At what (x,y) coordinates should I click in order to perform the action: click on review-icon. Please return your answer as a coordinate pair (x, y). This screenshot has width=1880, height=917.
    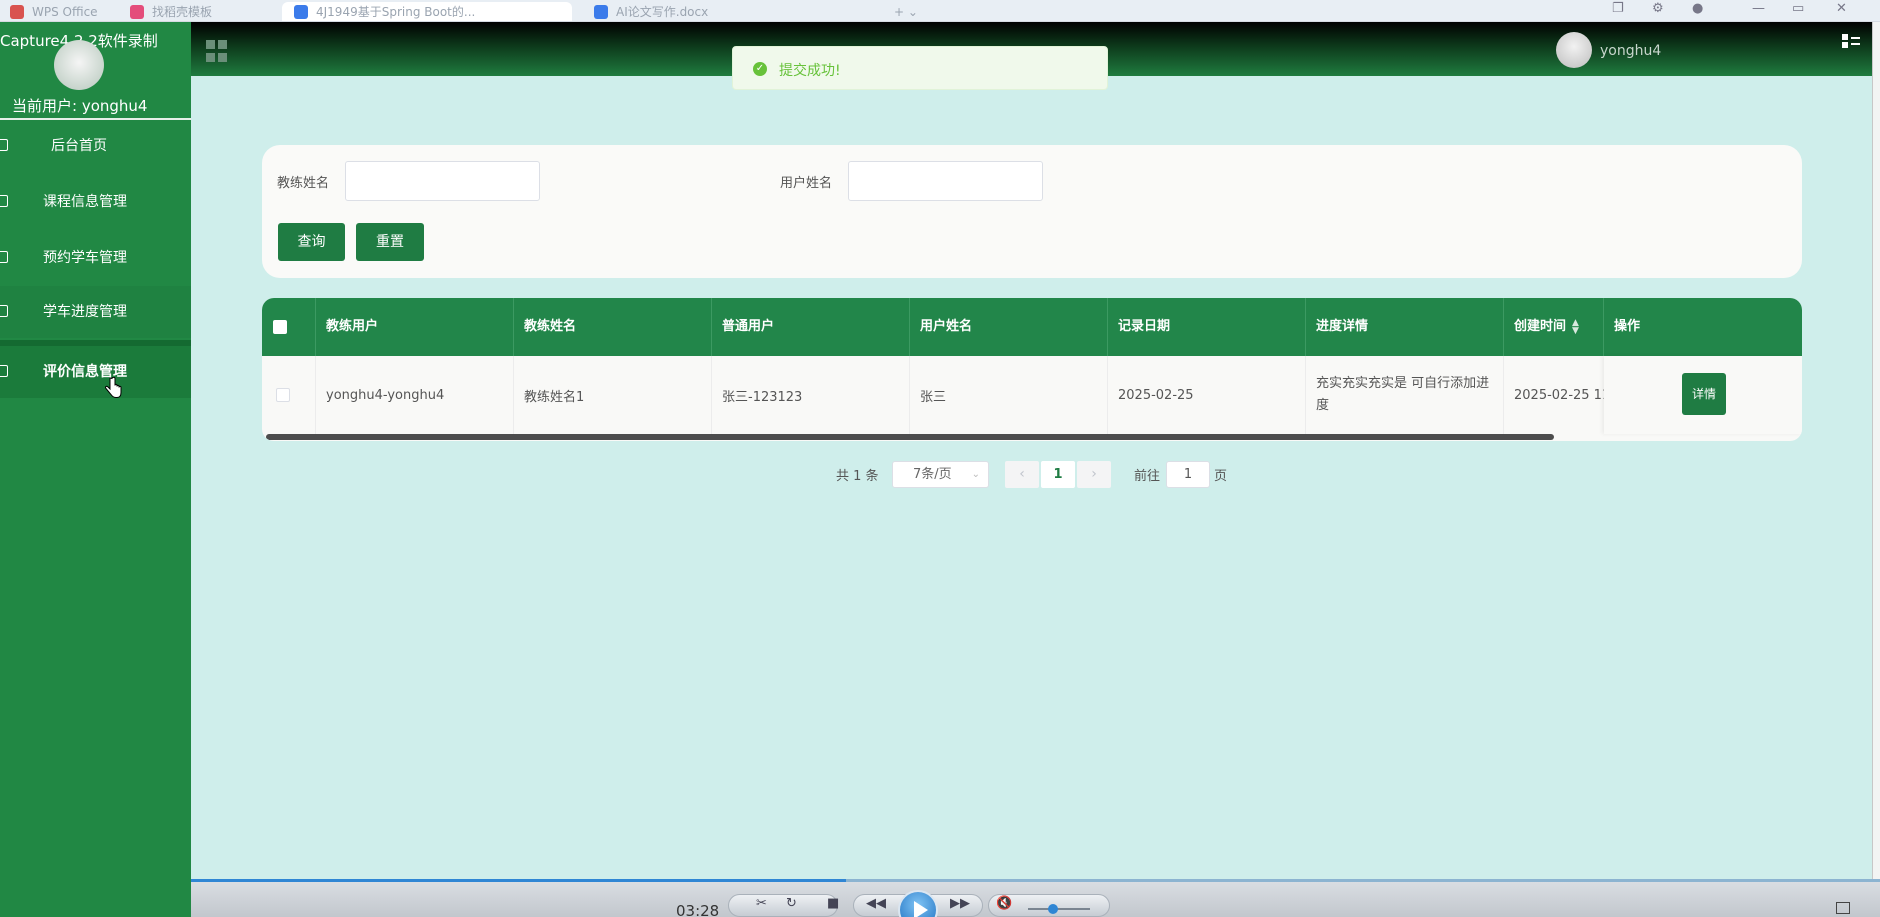
    Looking at the image, I should click on (4, 371).